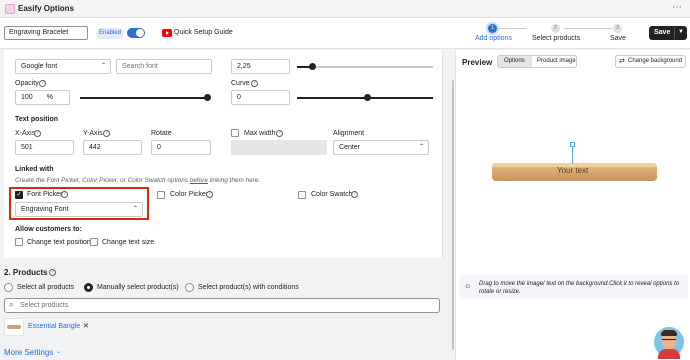 The width and height of the screenshot is (690, 360). I want to click on product-link: Essential Bangle, so click(54, 326).